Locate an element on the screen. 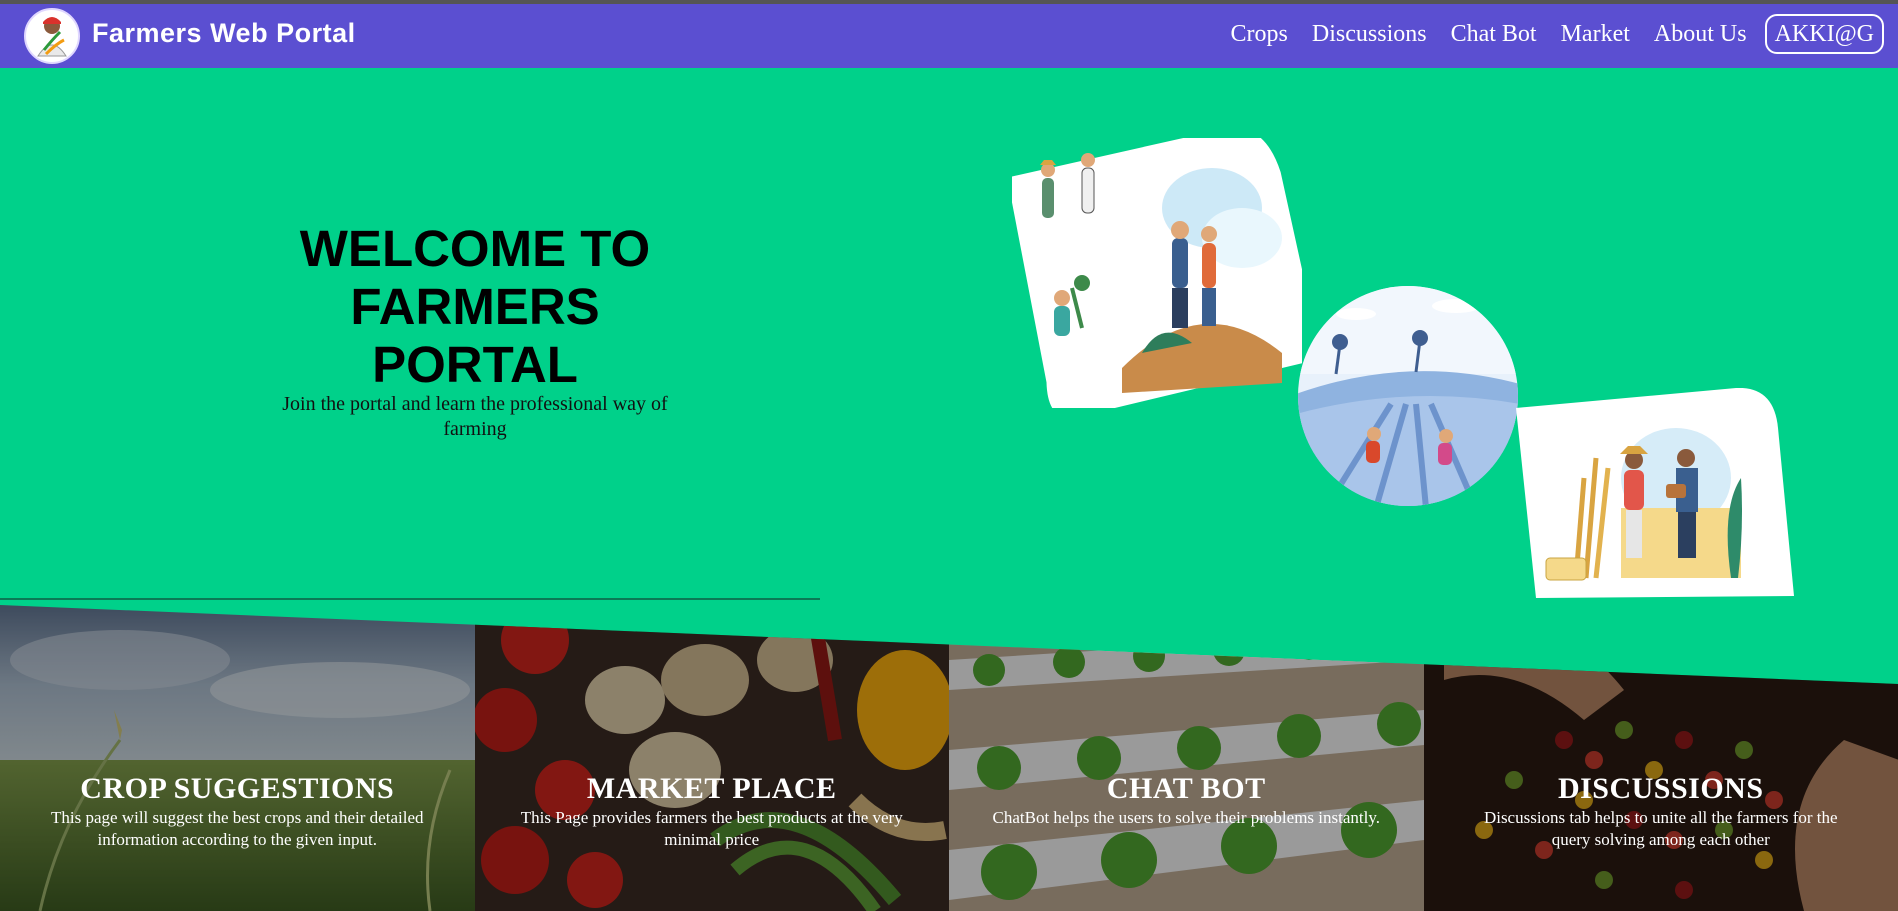 This screenshot has width=1898, height=911. card-title: CROP SUGGESTIONS is located at coordinates (237, 788).